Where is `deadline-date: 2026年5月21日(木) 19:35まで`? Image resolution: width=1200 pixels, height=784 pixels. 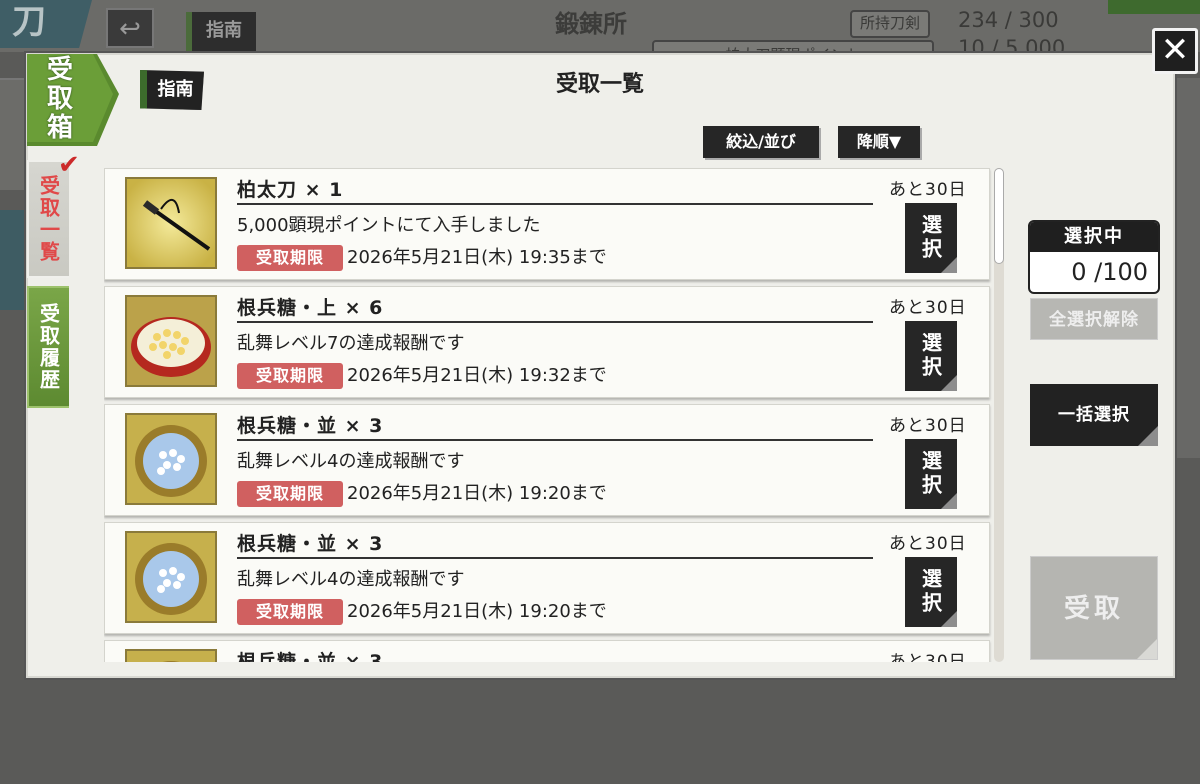
deadline-date: 2026年5月21日(木) 19:35まで is located at coordinates (477, 257).